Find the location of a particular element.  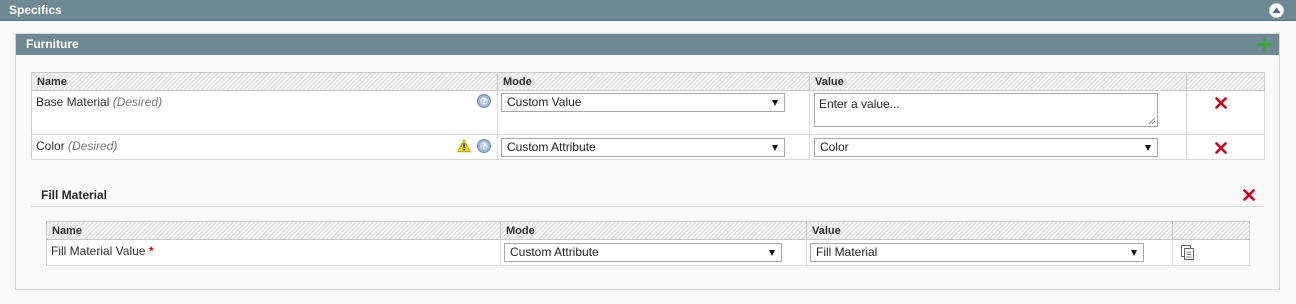

required-mark: * is located at coordinates (151, 251).